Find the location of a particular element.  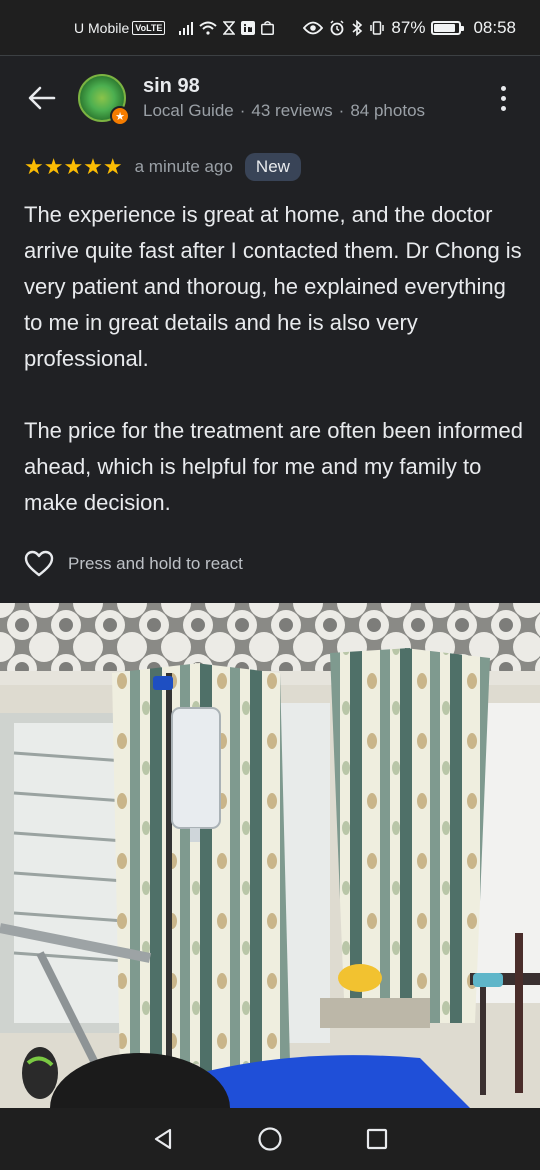

triangle-back-icon is located at coordinates (163, 1139).